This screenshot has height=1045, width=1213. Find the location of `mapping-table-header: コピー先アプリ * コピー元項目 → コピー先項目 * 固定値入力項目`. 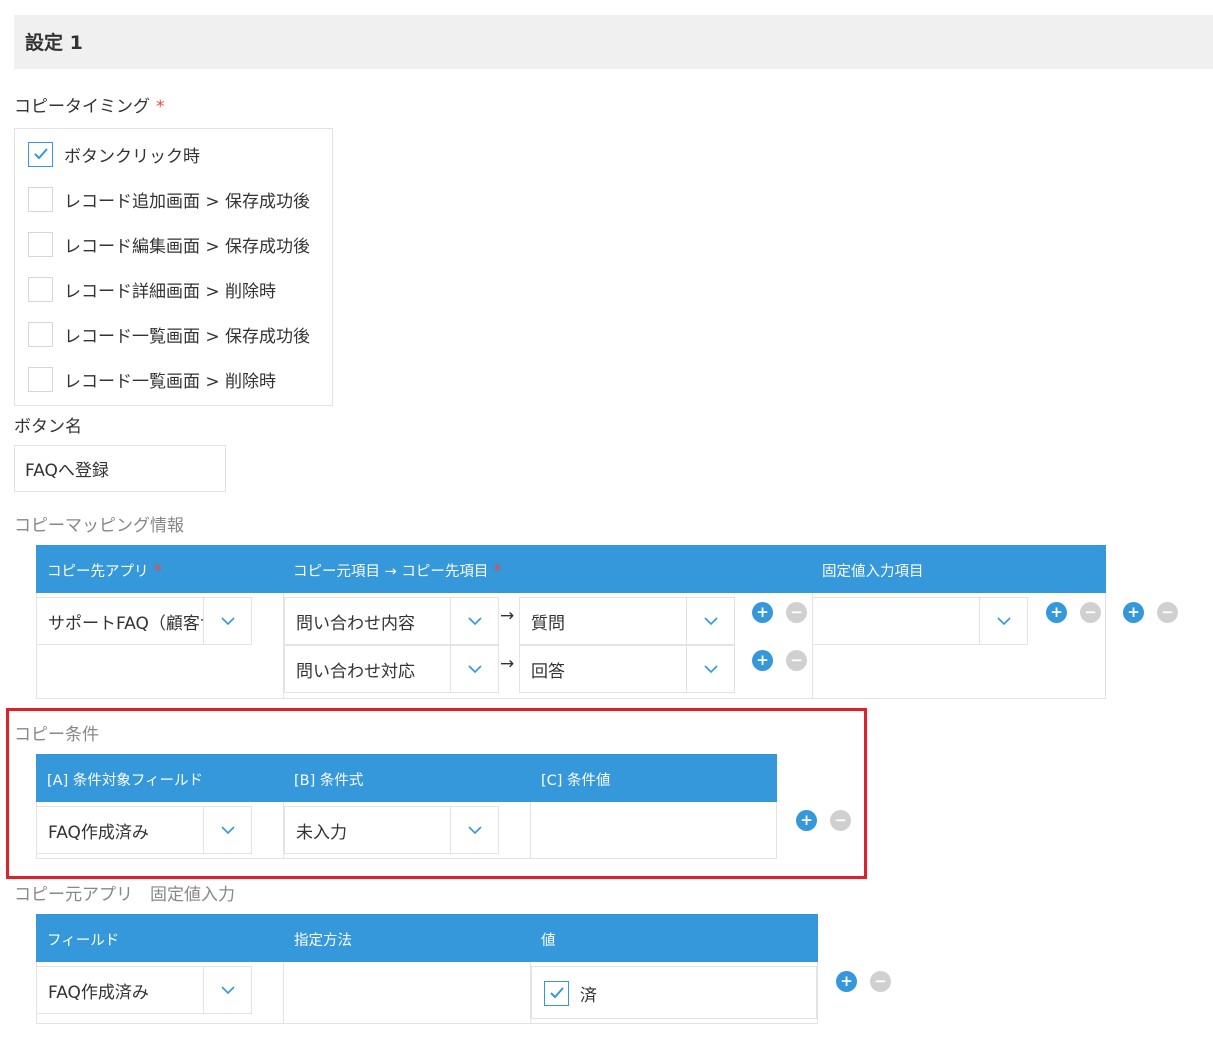

mapping-table-header: コピー先アプリ * コピー元項目 → コピー先項目 * 固定値入力項目 is located at coordinates (571, 569).